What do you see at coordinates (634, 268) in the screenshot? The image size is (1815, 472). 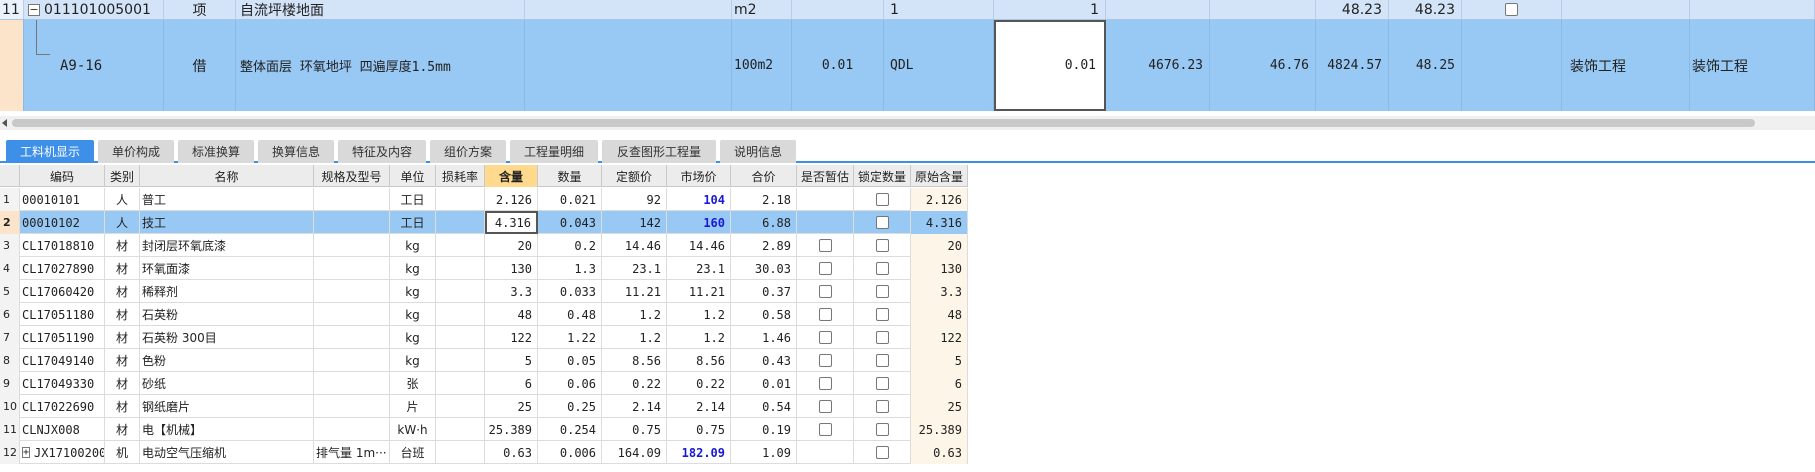 I see `quota-price-cell: 23.1` at bounding box center [634, 268].